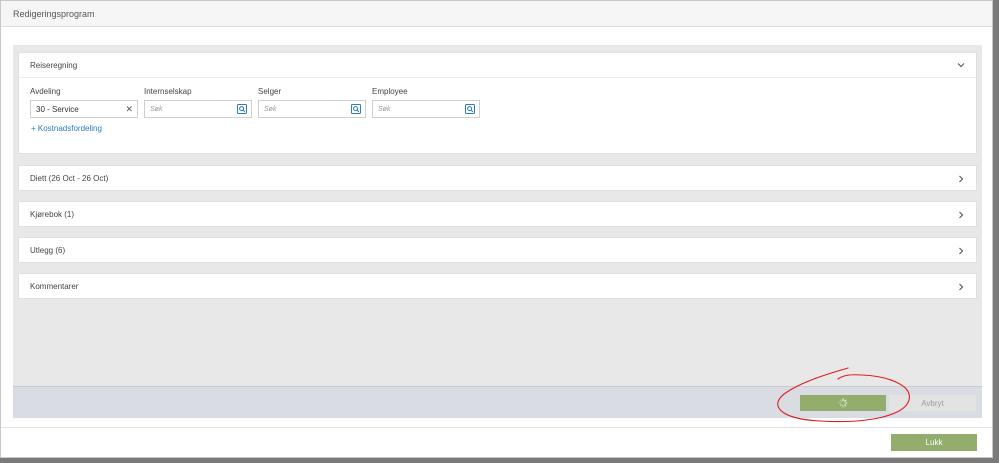  I want to click on field-employee: Employee Søk, so click(426, 102).